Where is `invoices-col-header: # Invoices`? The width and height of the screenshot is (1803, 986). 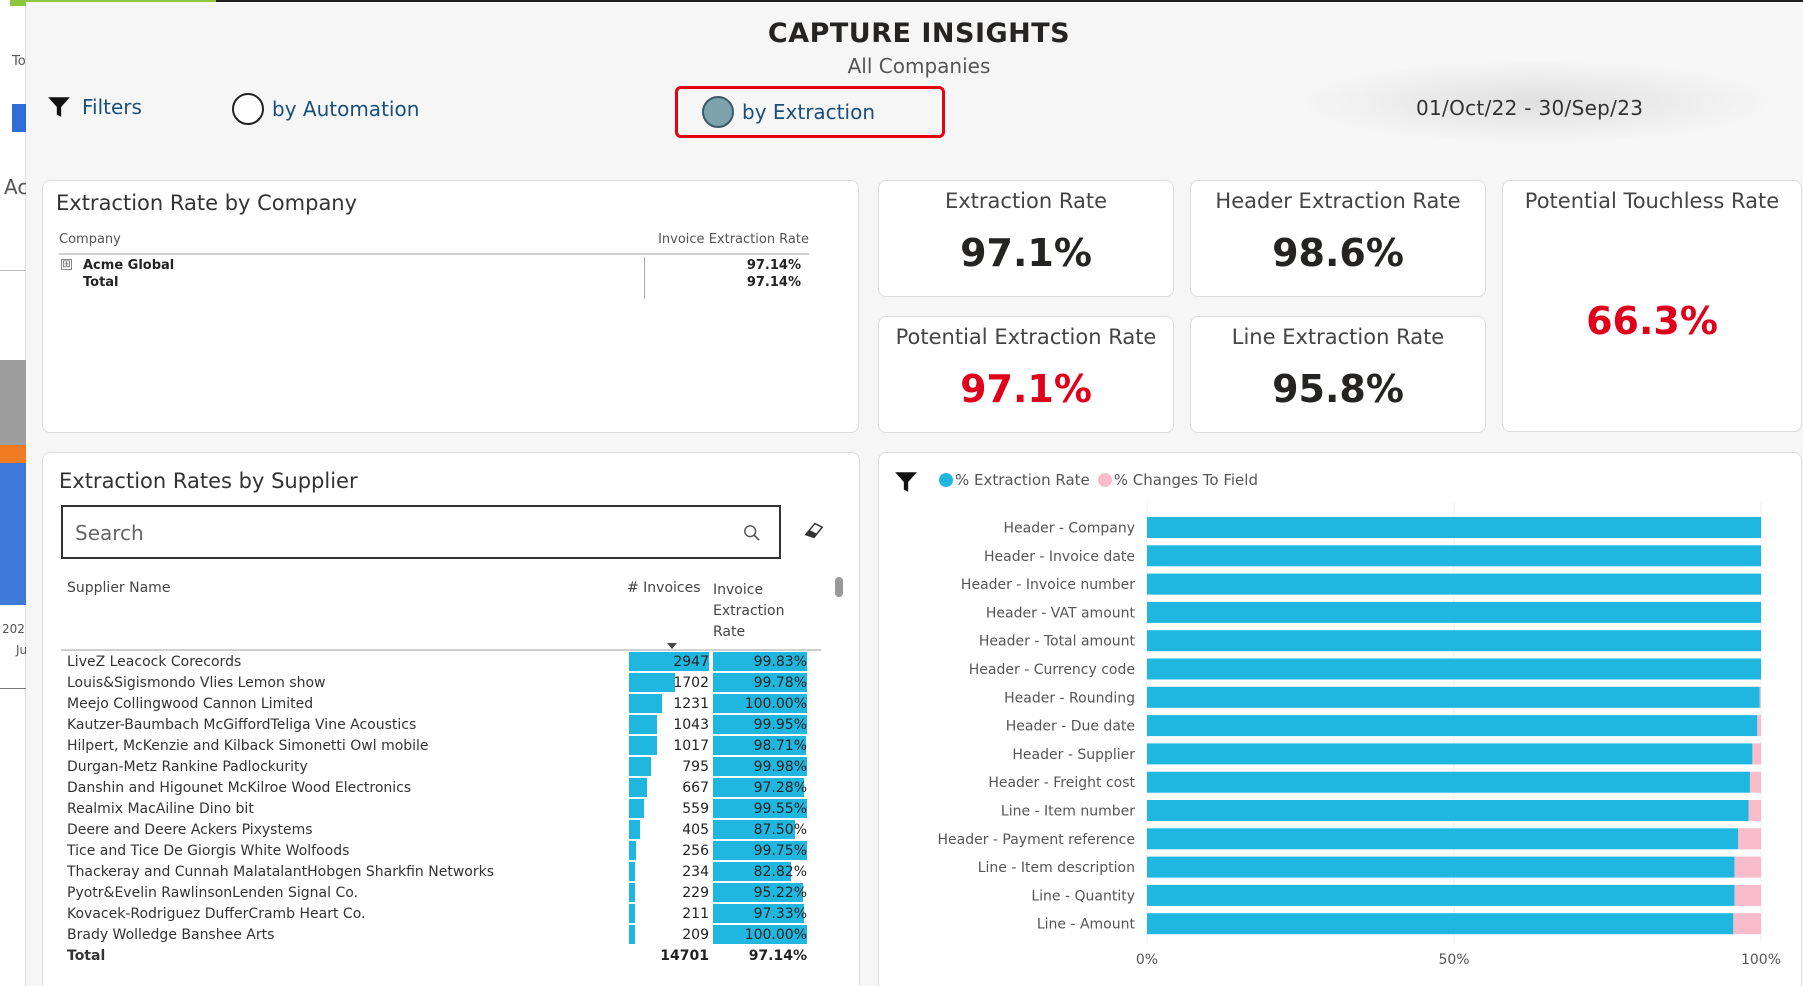 invoices-col-header: # Invoices is located at coordinates (664, 588).